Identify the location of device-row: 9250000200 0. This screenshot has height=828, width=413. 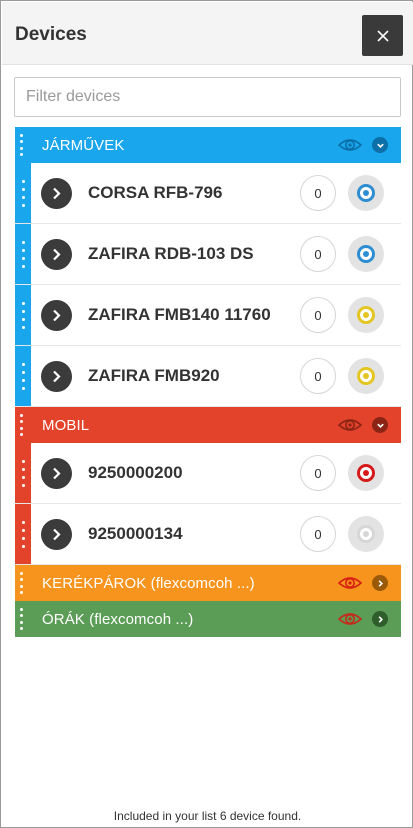
(208, 473).